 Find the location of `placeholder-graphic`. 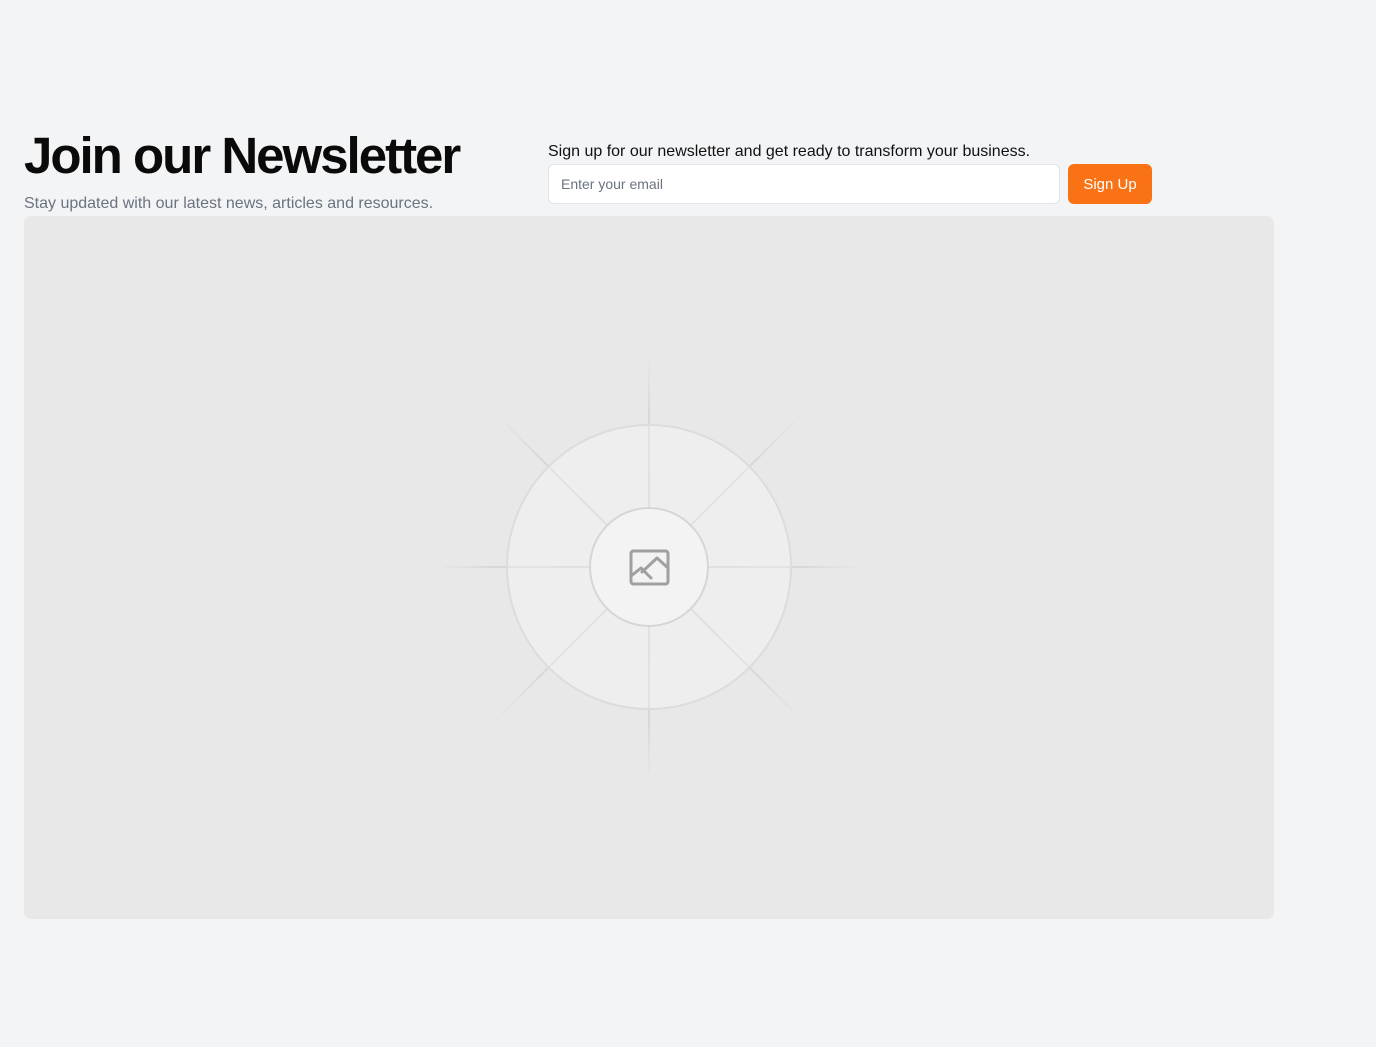

placeholder-graphic is located at coordinates (649, 567).